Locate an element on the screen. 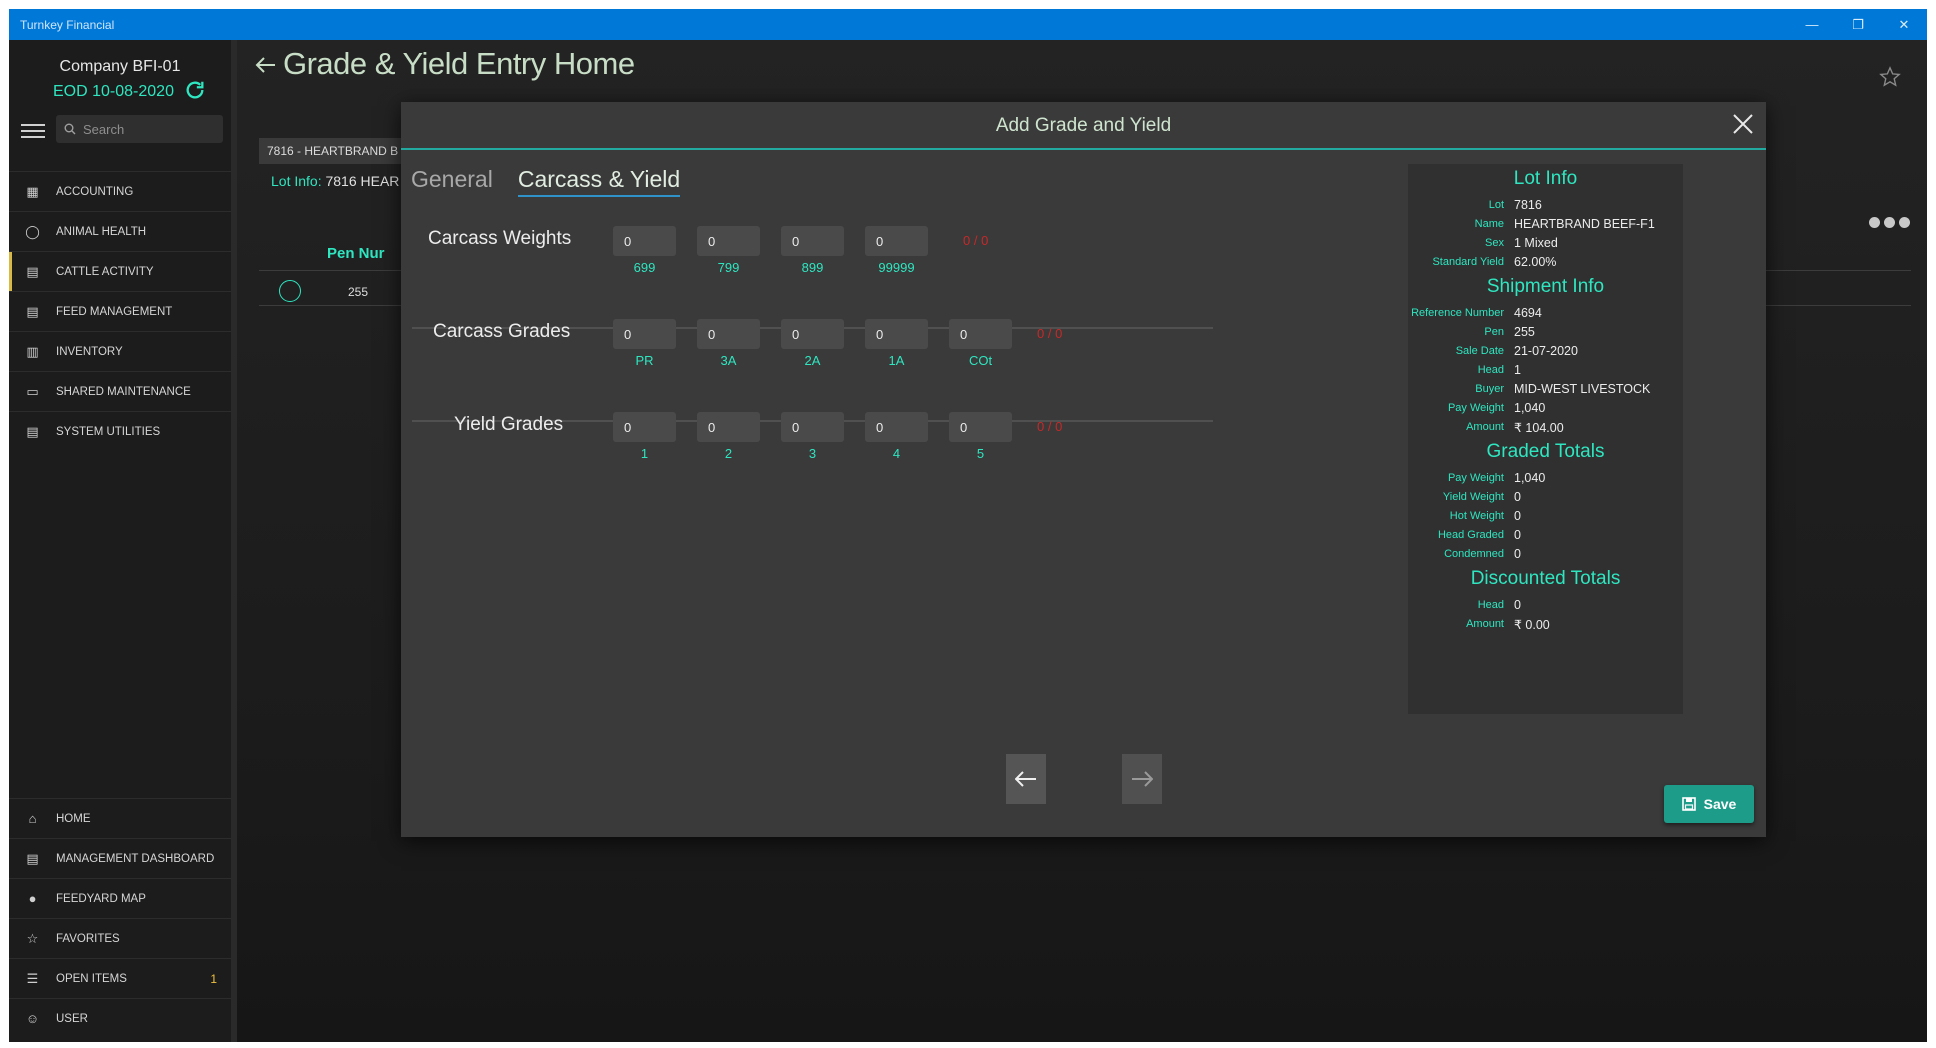 This screenshot has width=1936, height=1048. field-label: 2 is located at coordinates (728, 453).